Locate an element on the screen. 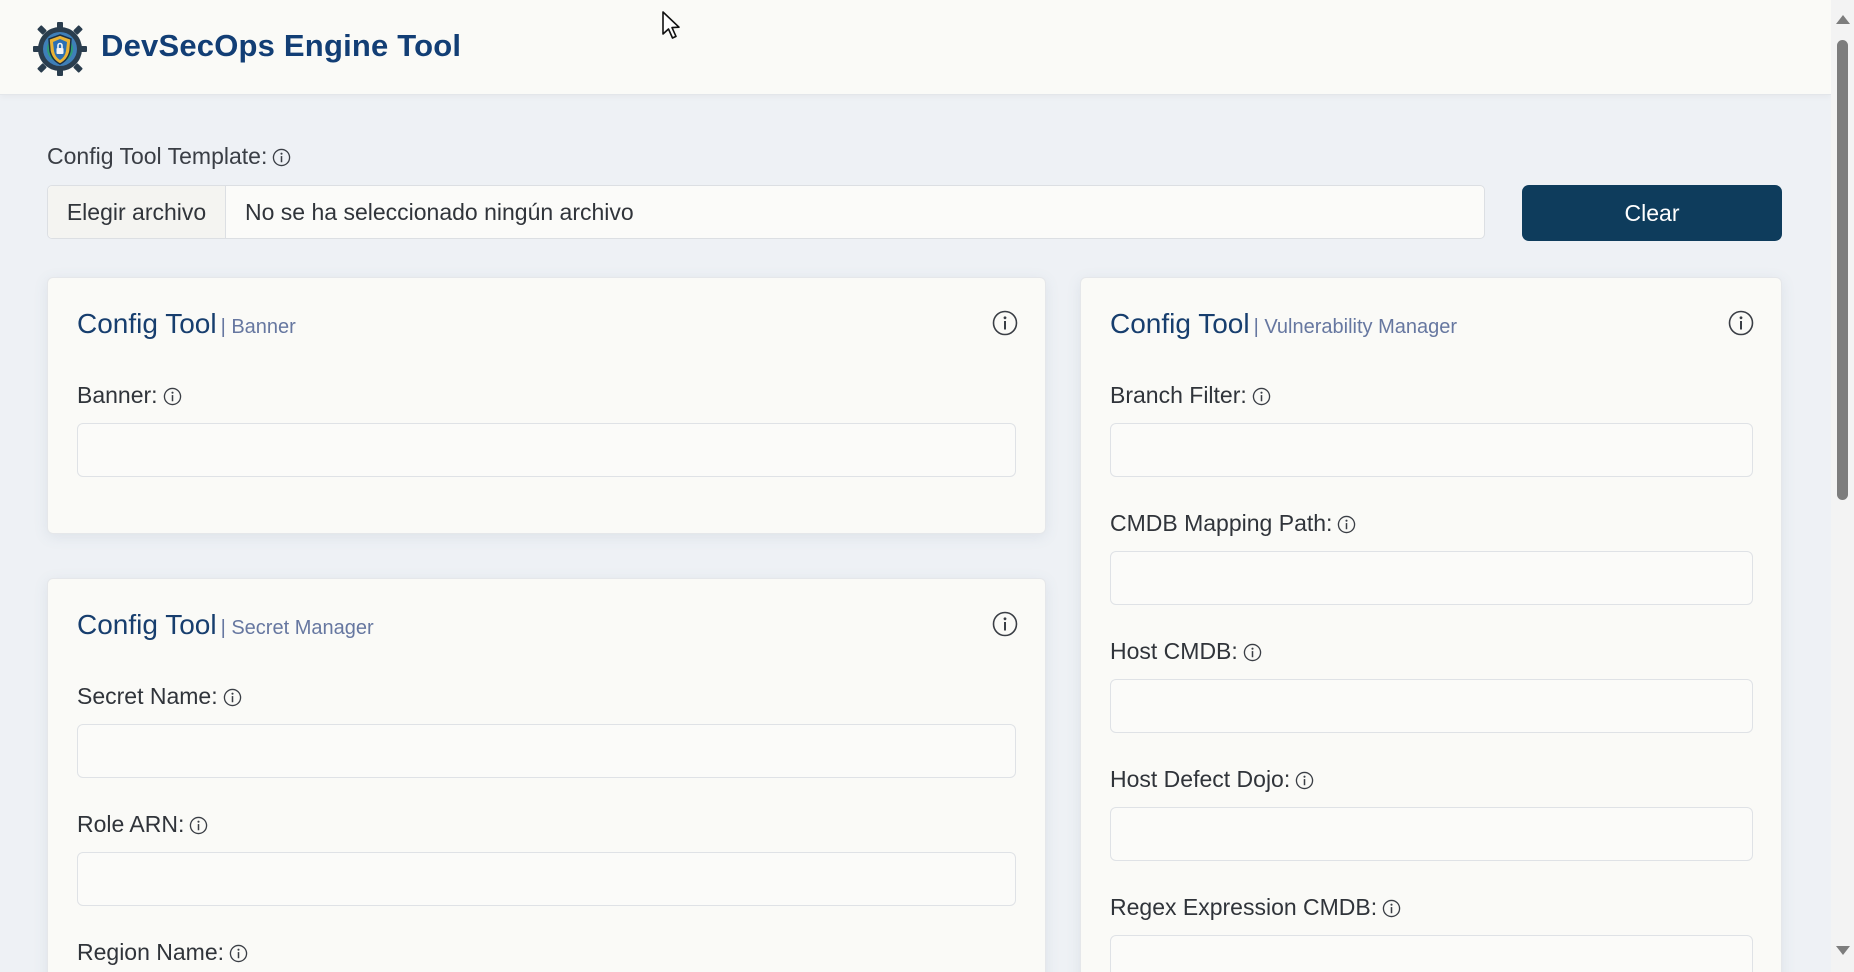 The height and width of the screenshot is (972, 1854). region-name-label-text: Region Name: is located at coordinates (151, 952).